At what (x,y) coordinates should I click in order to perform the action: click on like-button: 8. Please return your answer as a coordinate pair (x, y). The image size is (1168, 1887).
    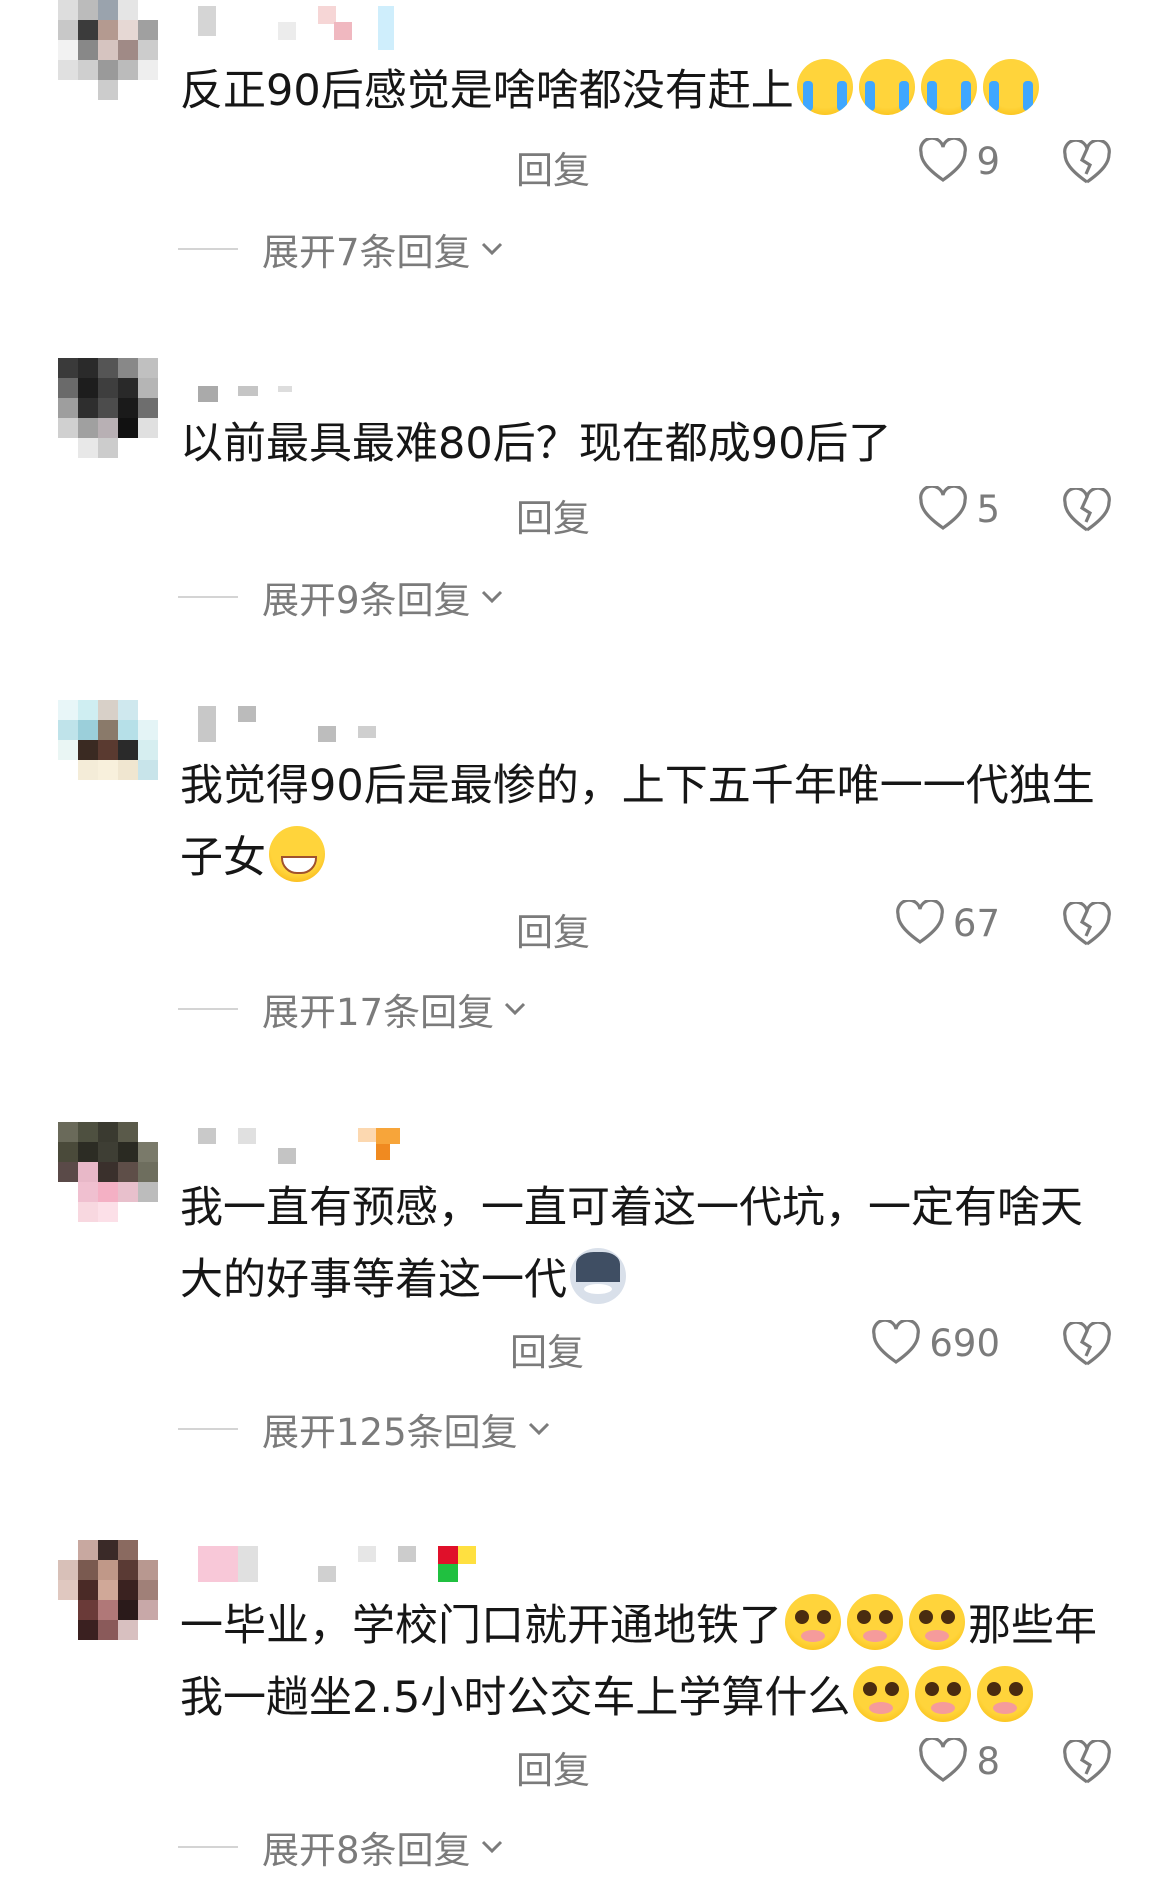
    Looking at the image, I should click on (959, 1761).